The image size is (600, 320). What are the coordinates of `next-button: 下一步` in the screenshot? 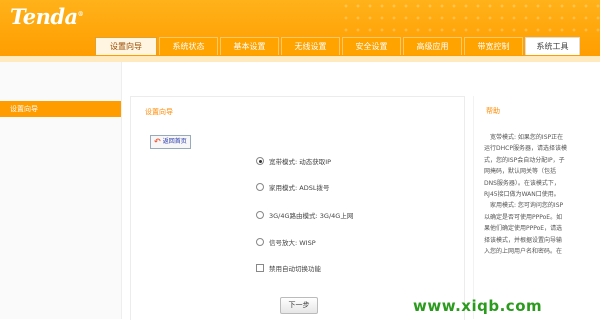 It's located at (299, 305).